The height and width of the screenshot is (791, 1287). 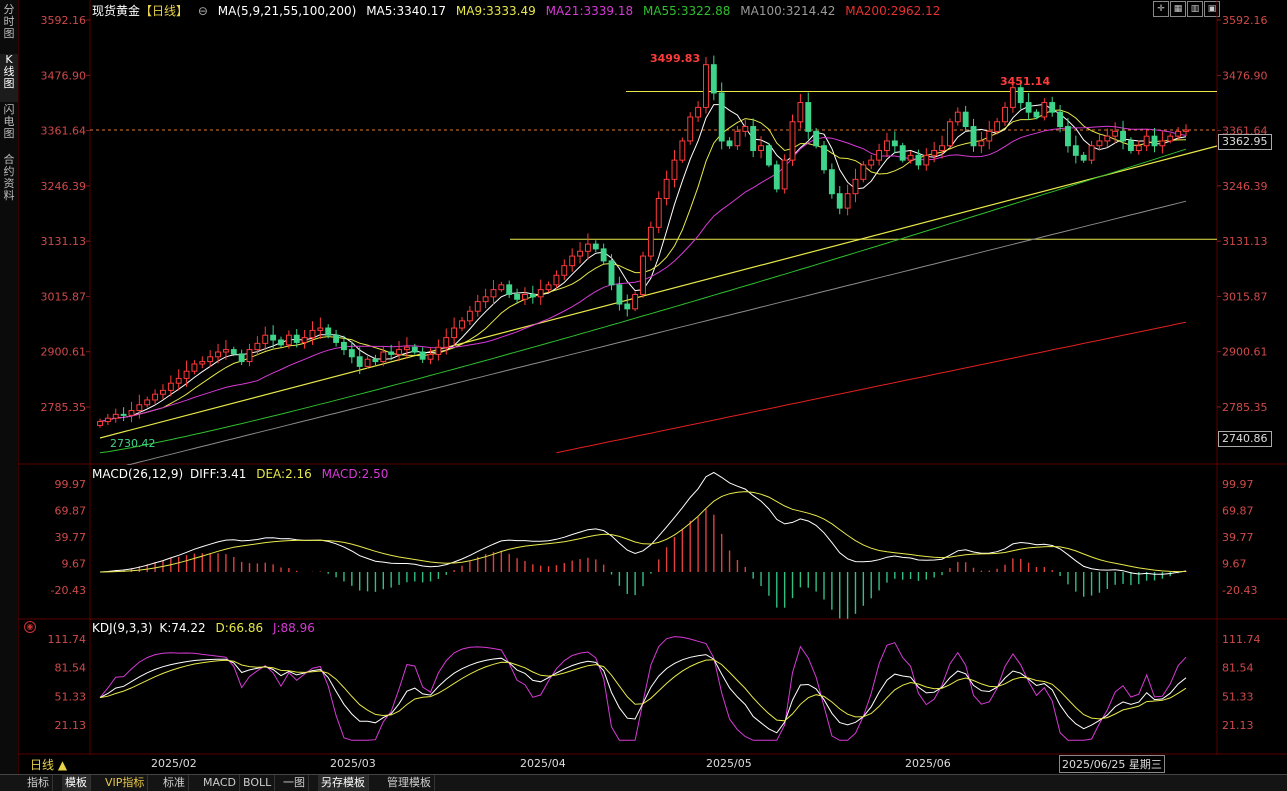 I want to click on tab-one-chart: 一图, so click(x=294, y=783).